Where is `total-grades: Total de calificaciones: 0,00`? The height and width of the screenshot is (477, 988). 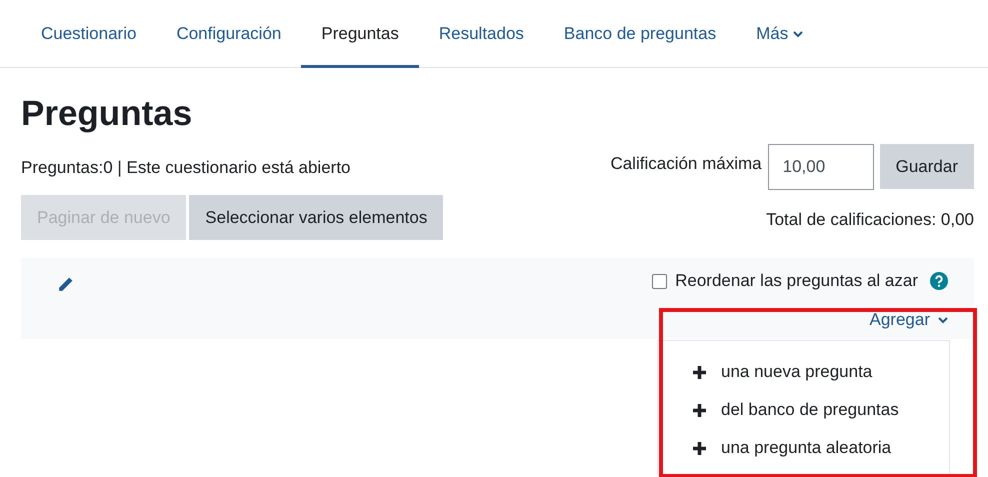
total-grades: Total de calificaciones: 0,00 is located at coordinates (870, 220).